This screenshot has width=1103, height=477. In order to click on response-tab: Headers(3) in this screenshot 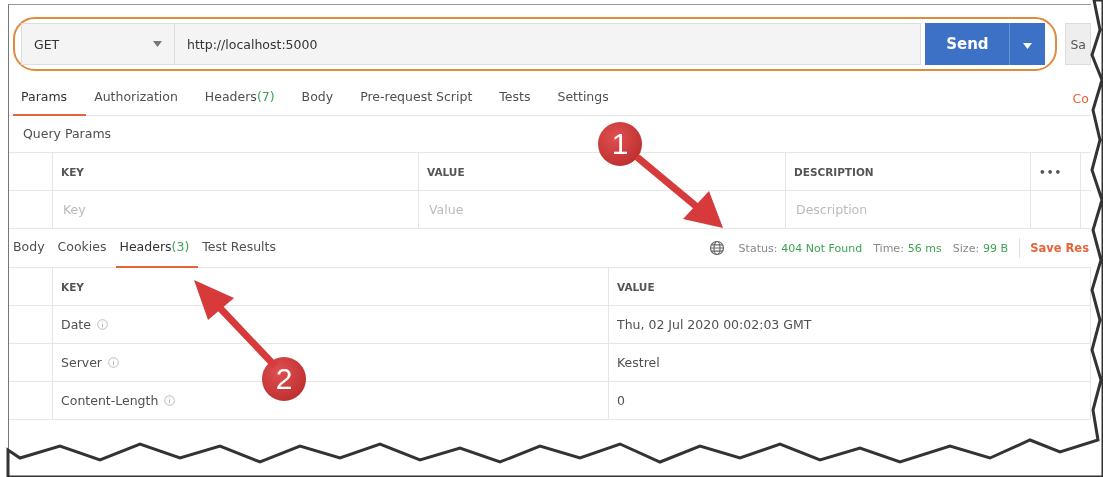, I will do `click(157, 248)`.